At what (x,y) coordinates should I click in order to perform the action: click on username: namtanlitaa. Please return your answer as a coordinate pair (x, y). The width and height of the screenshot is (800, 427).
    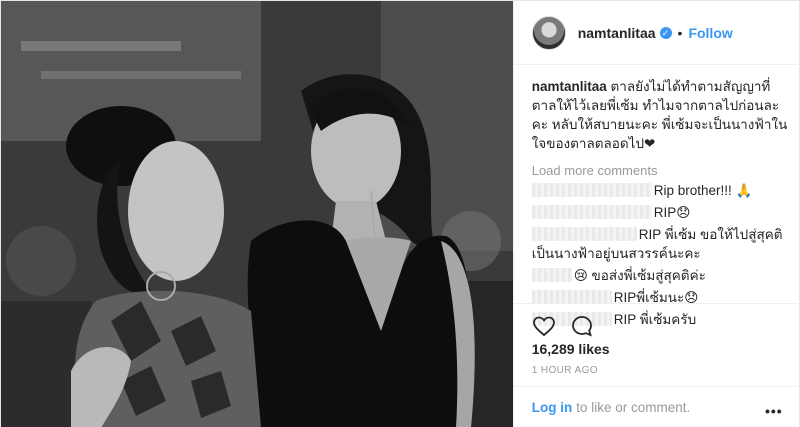
    Looking at the image, I should click on (617, 33).